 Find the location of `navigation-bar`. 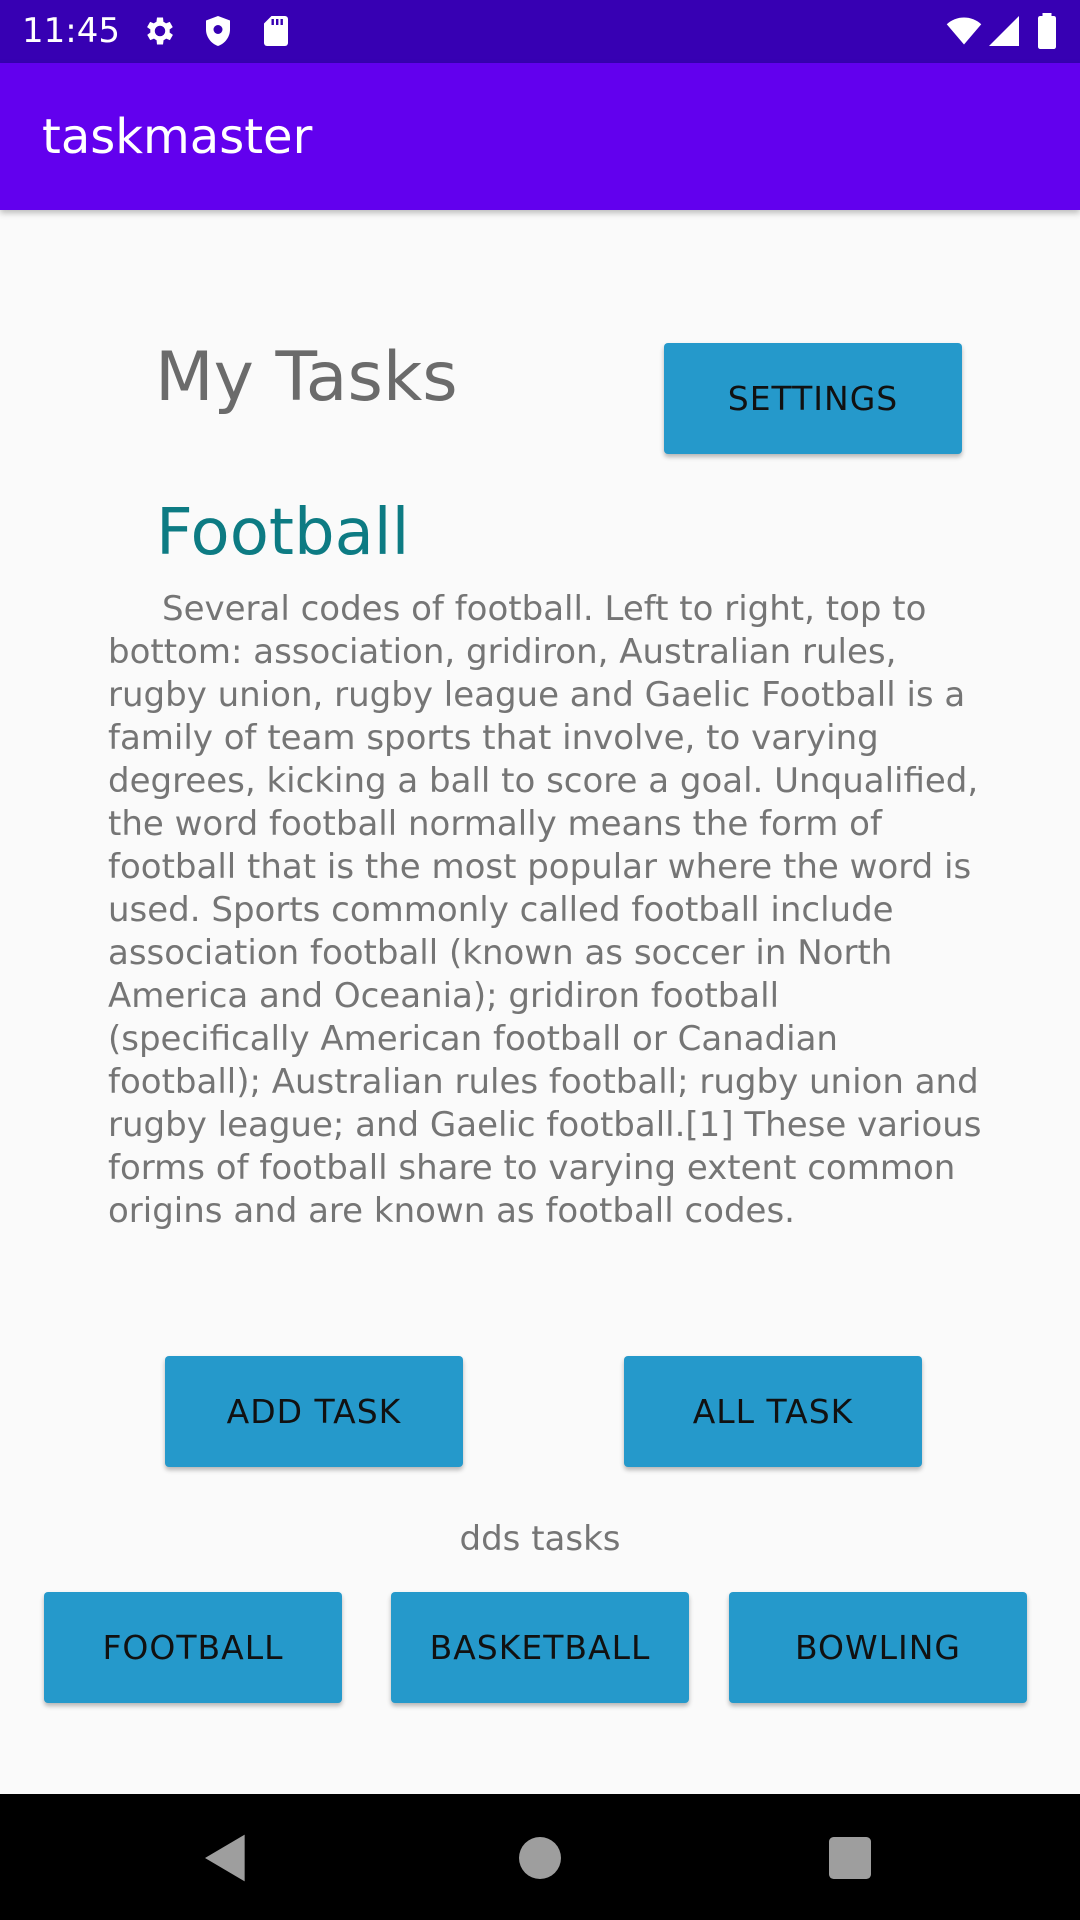

navigation-bar is located at coordinates (540, 1857).